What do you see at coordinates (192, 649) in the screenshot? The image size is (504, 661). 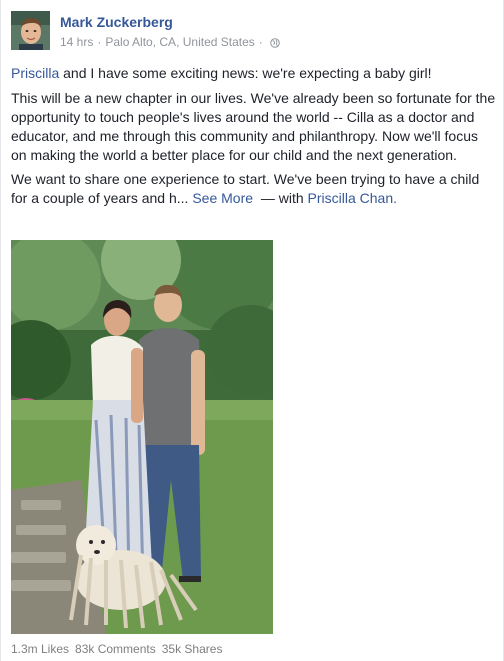 I see `shares-count: 35k Shares` at bounding box center [192, 649].